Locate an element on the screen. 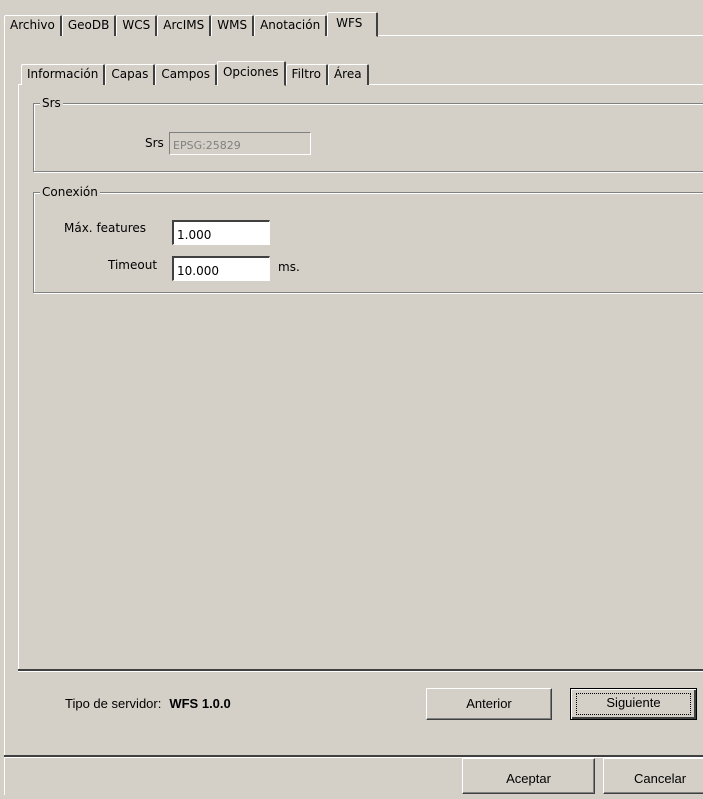  tab-informacion: Información is located at coordinates (63, 74).